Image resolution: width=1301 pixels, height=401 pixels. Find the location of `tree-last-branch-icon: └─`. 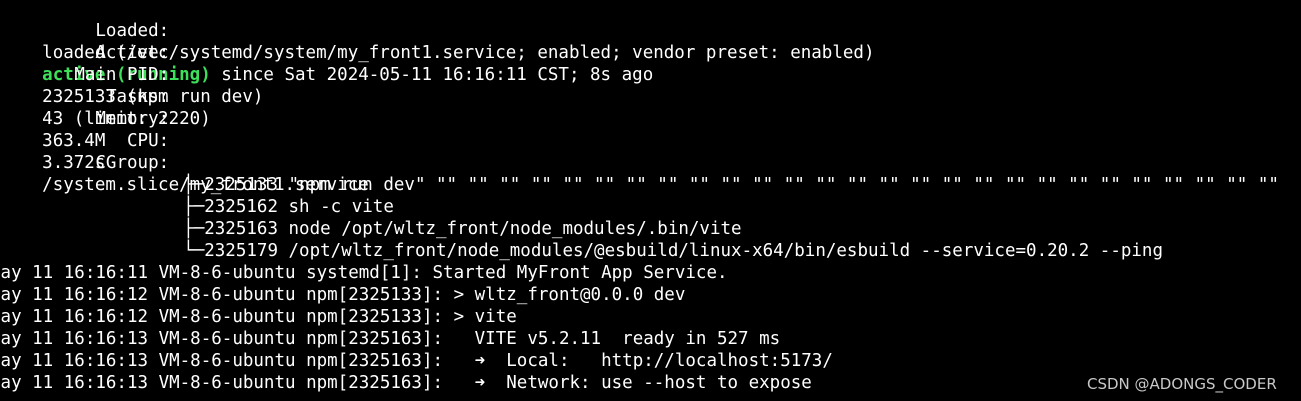

tree-last-branch-icon: └─ is located at coordinates (194, 251).